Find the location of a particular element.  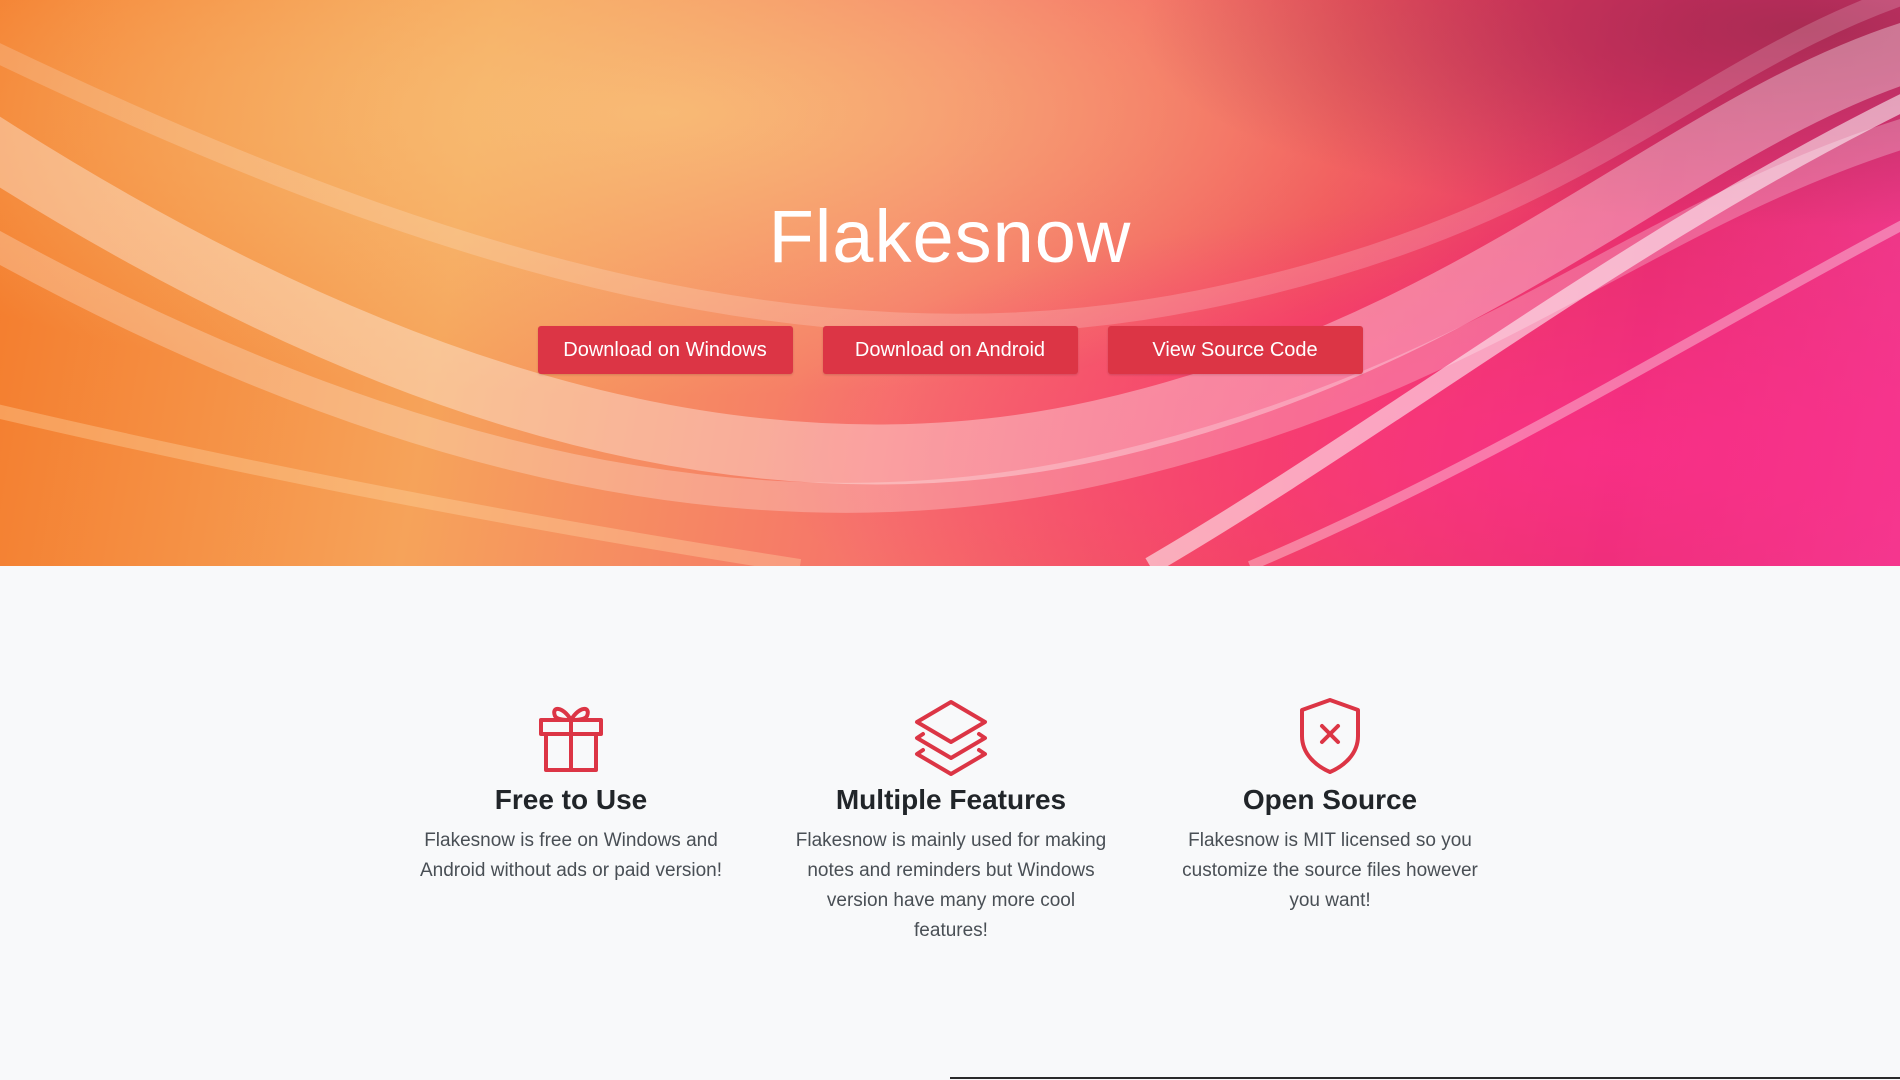

feature-title: Multiple Features is located at coordinates (951, 799).